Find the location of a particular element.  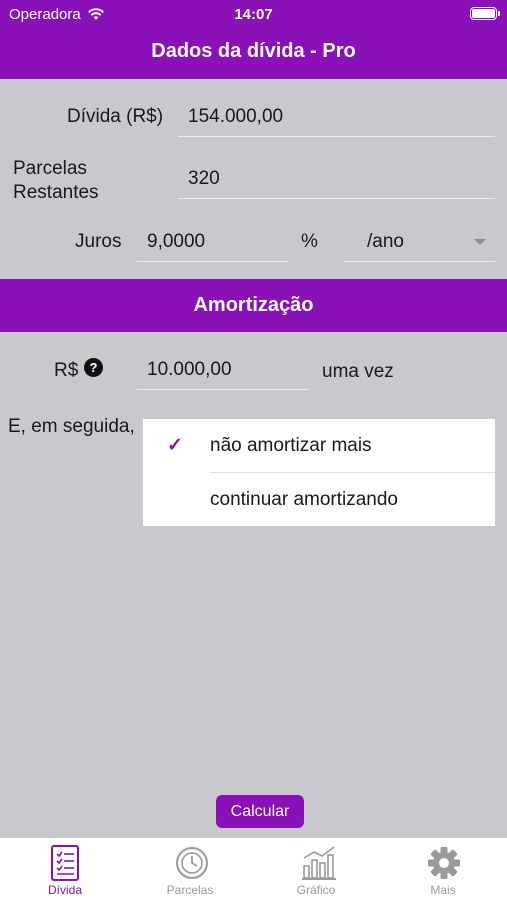

chevron-down-icon is located at coordinates (480, 242).